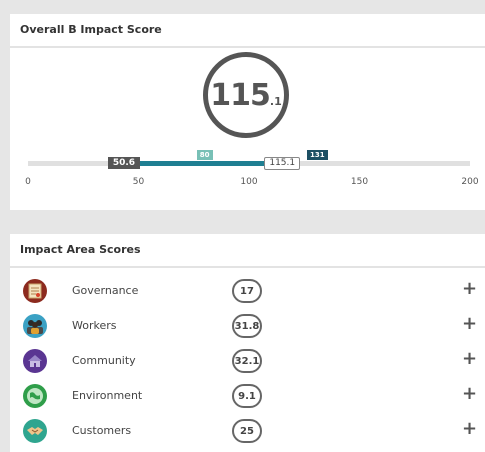  Describe the element at coordinates (28, 182) in the screenshot. I see `axis-tick: 0` at that location.